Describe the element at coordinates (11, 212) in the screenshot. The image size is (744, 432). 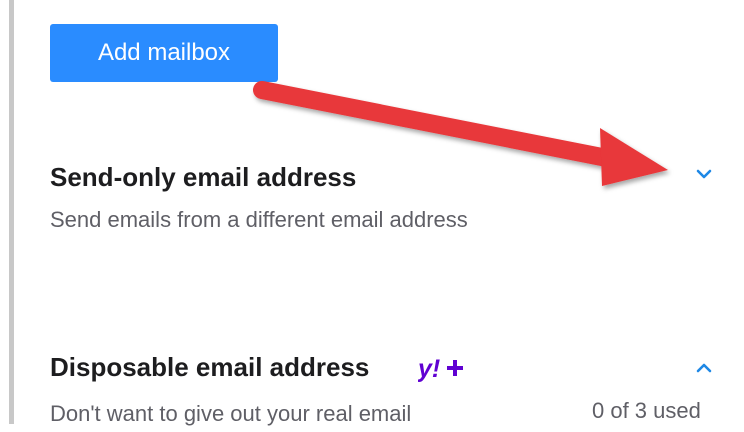
I see `left-rail-divider` at that location.